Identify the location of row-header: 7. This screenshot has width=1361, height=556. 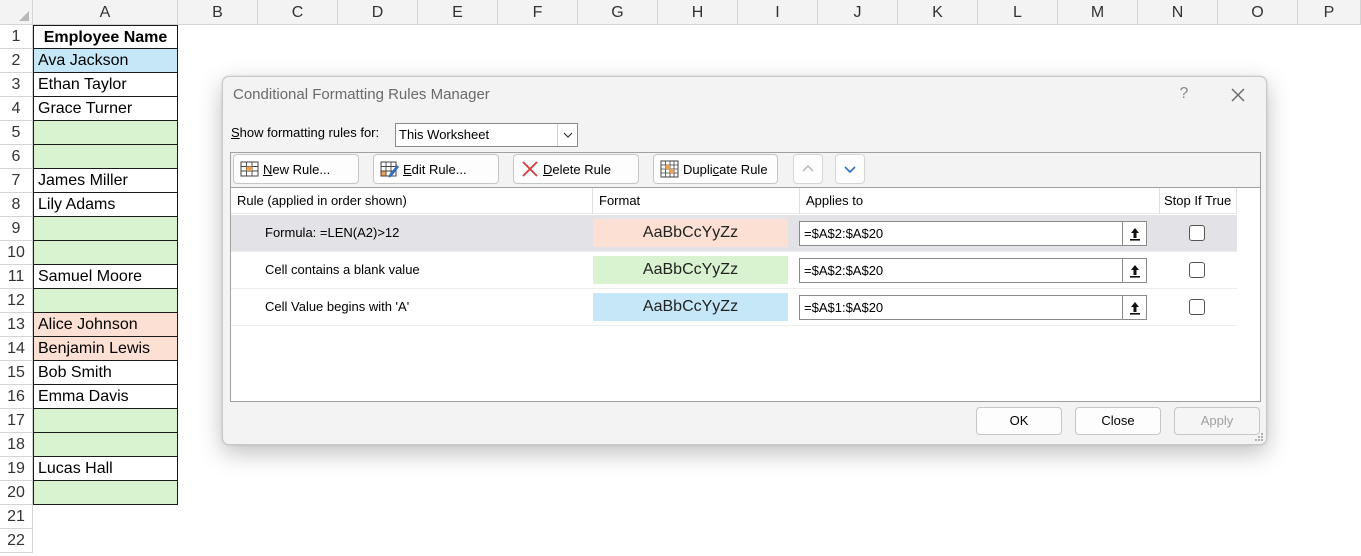
(16, 181).